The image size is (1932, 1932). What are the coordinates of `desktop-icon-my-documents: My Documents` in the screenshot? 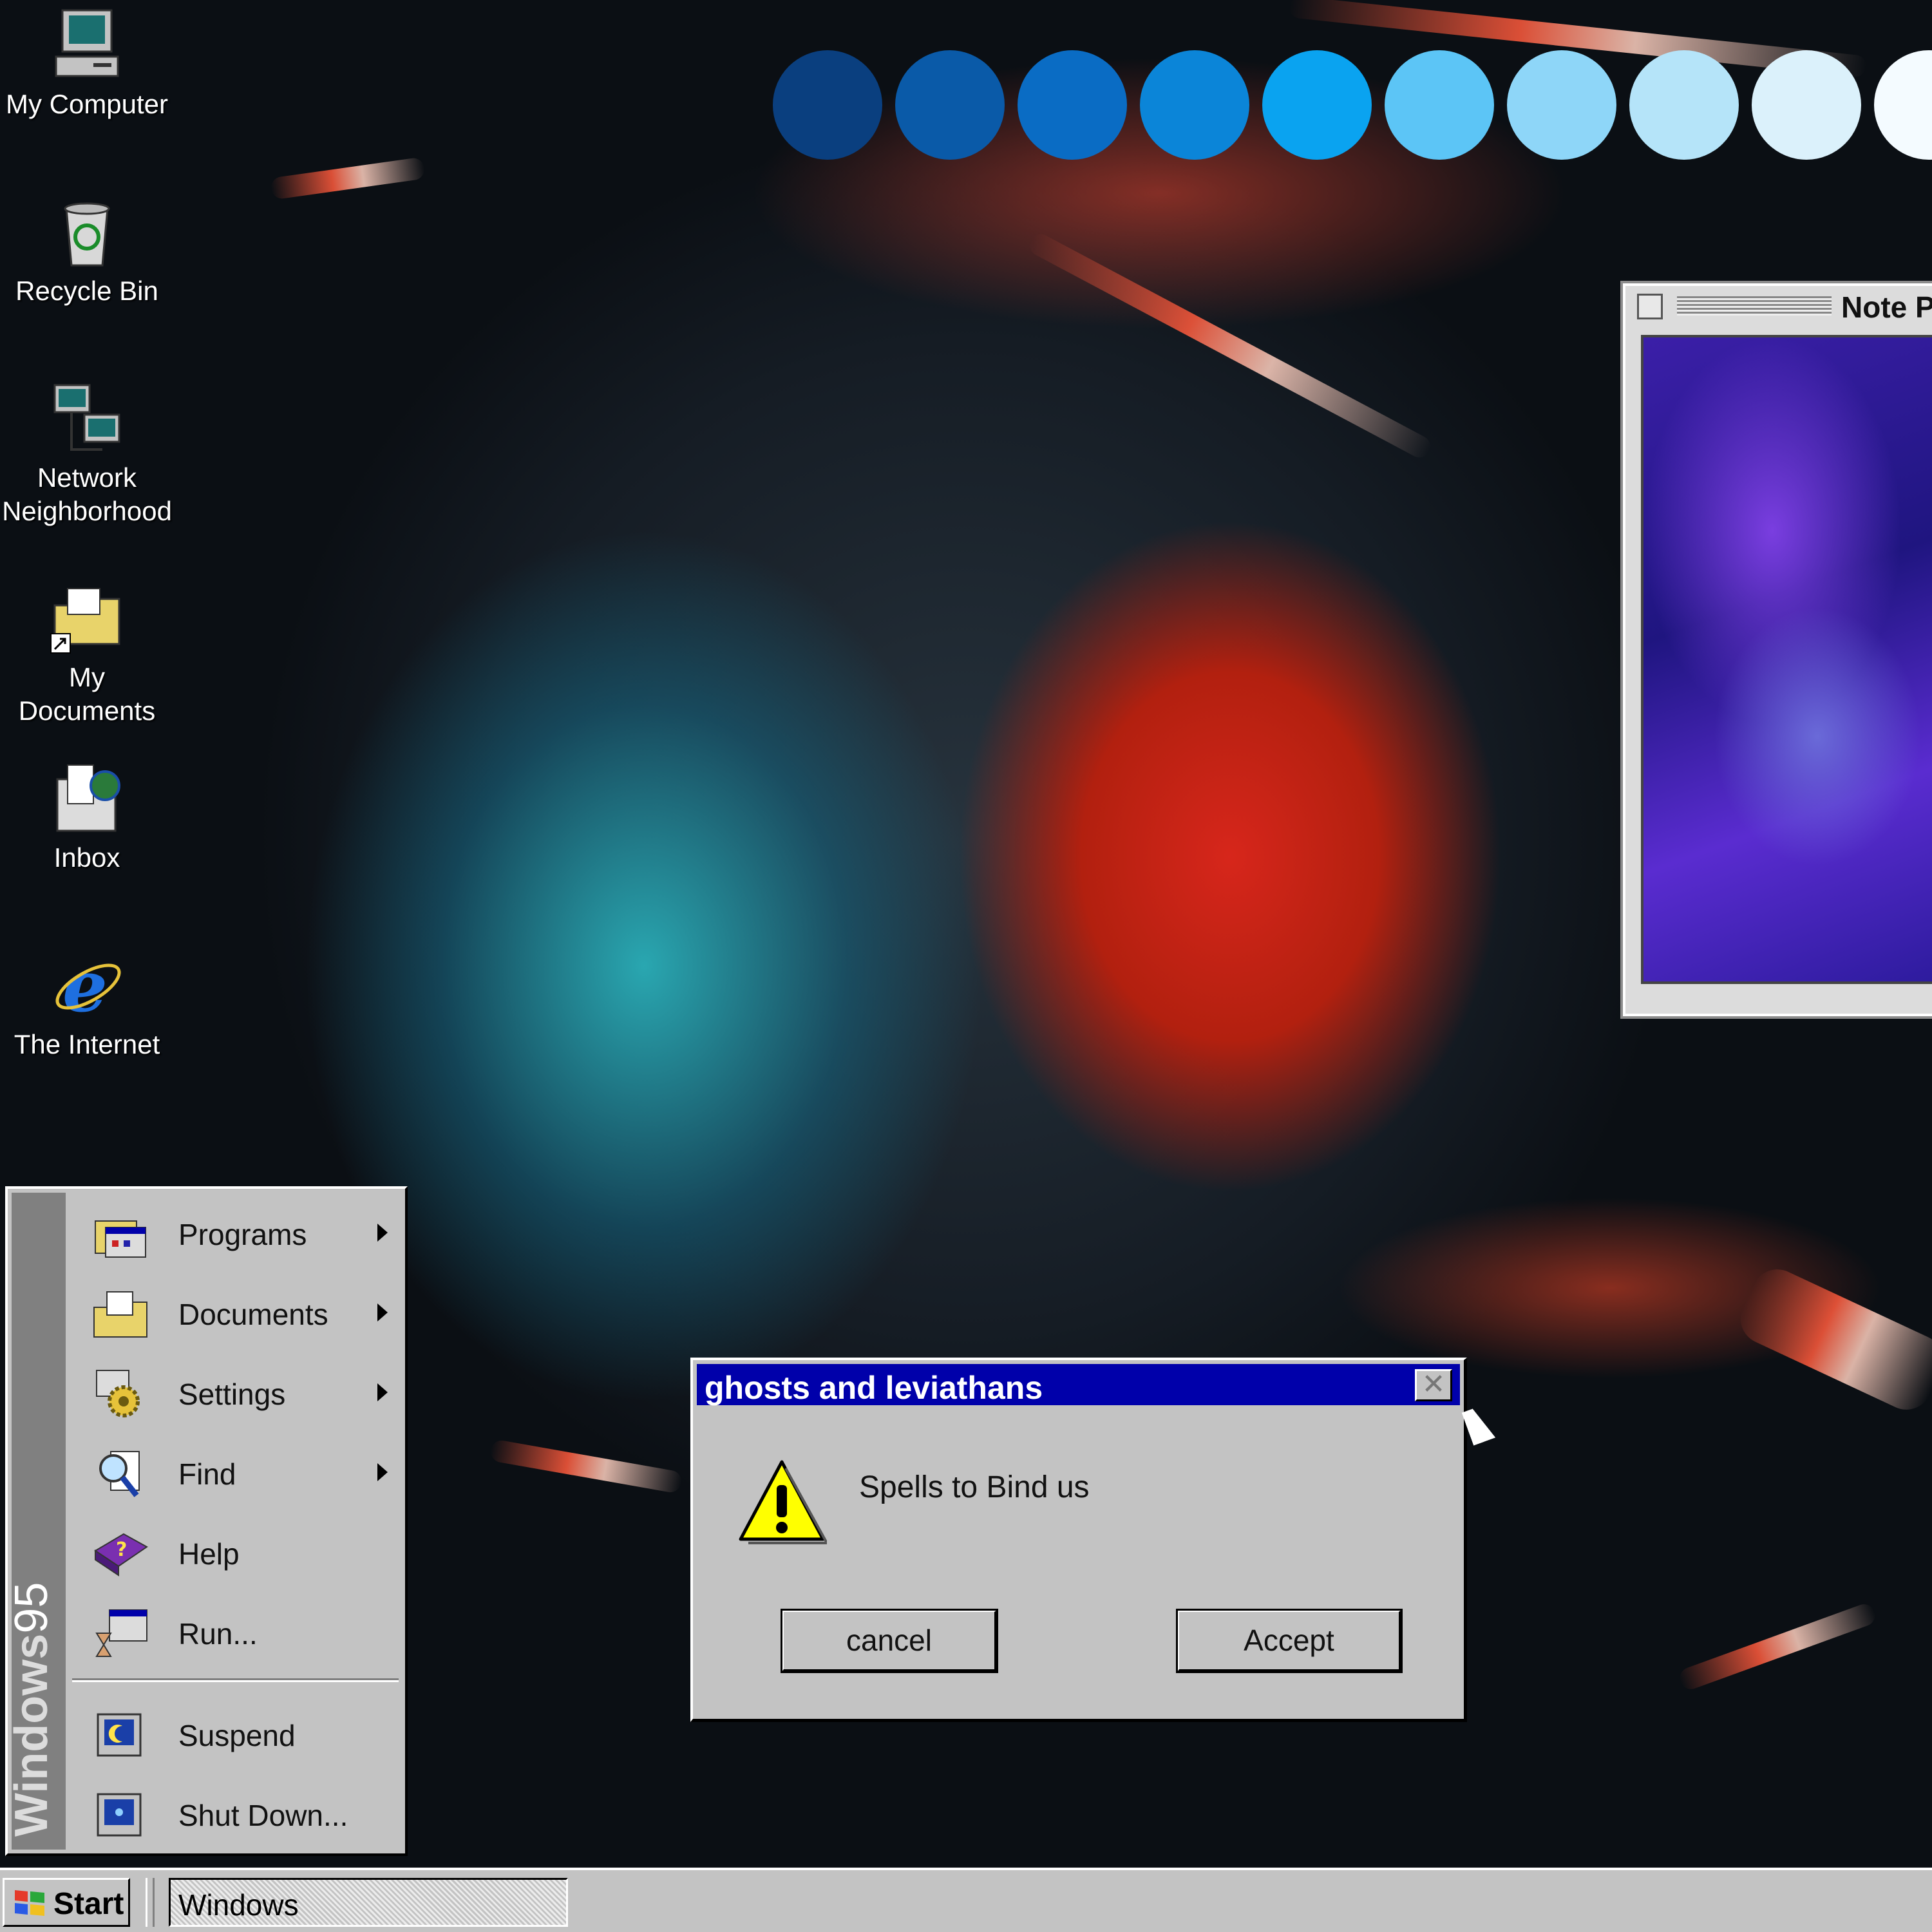 It's located at (87, 654).